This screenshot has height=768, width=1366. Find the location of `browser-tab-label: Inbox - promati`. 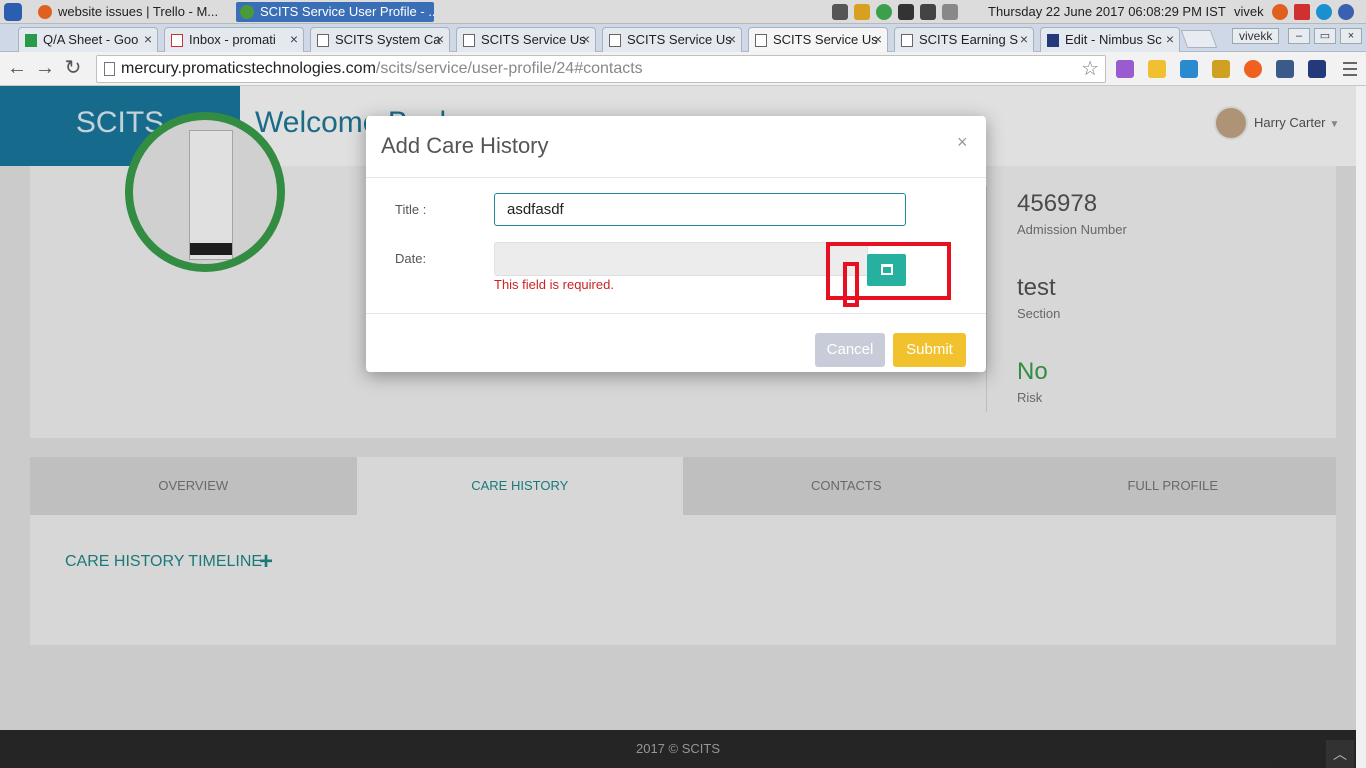

browser-tab-label: Inbox - promati is located at coordinates (232, 39).